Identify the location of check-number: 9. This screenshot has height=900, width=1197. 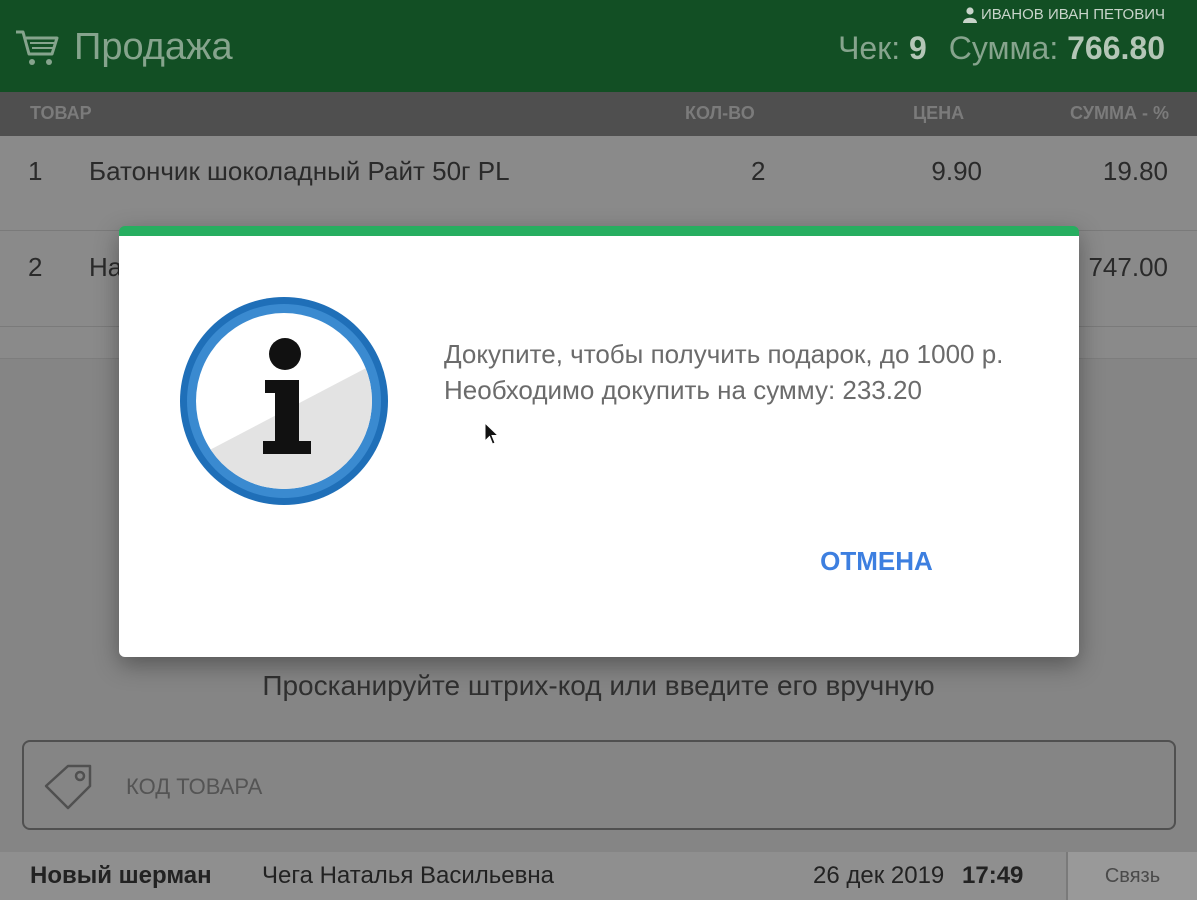
(918, 48).